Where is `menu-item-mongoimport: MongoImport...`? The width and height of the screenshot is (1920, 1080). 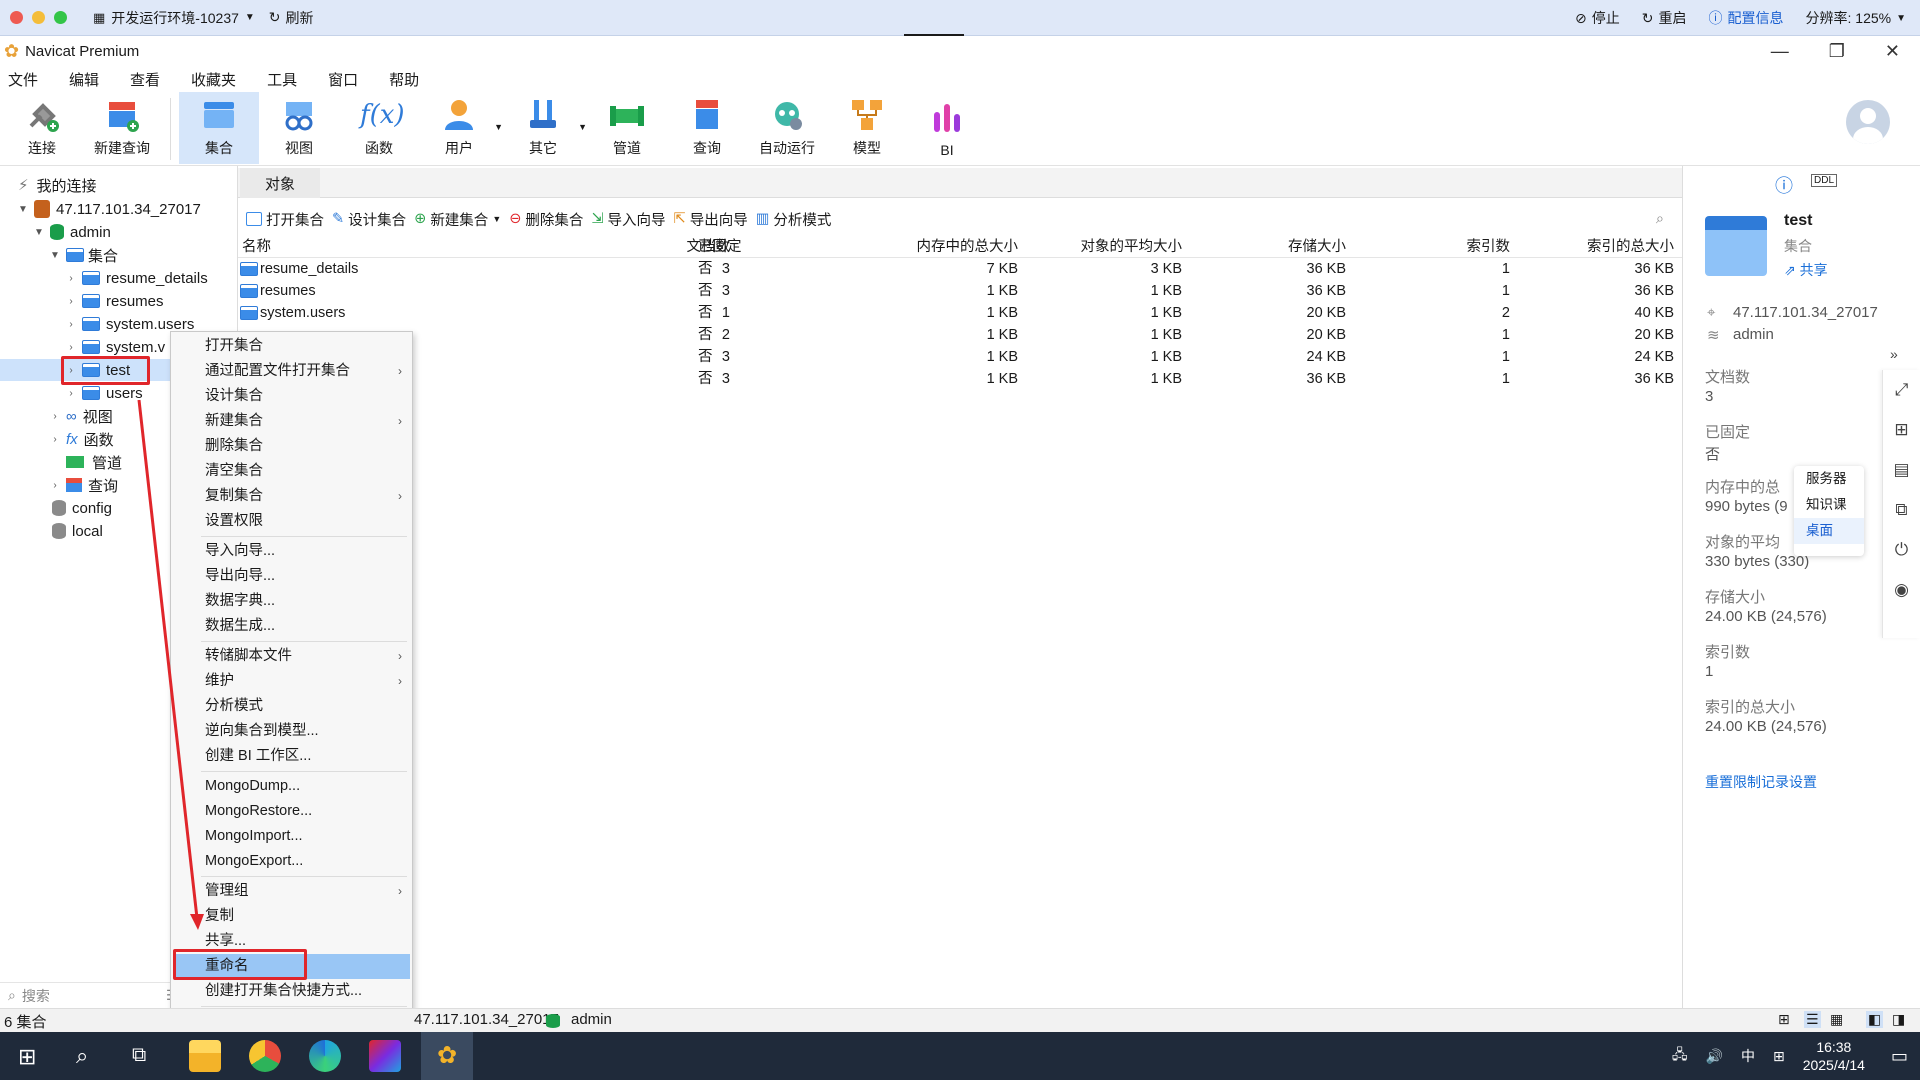 menu-item-mongoimport: MongoImport... is located at coordinates (291, 836).